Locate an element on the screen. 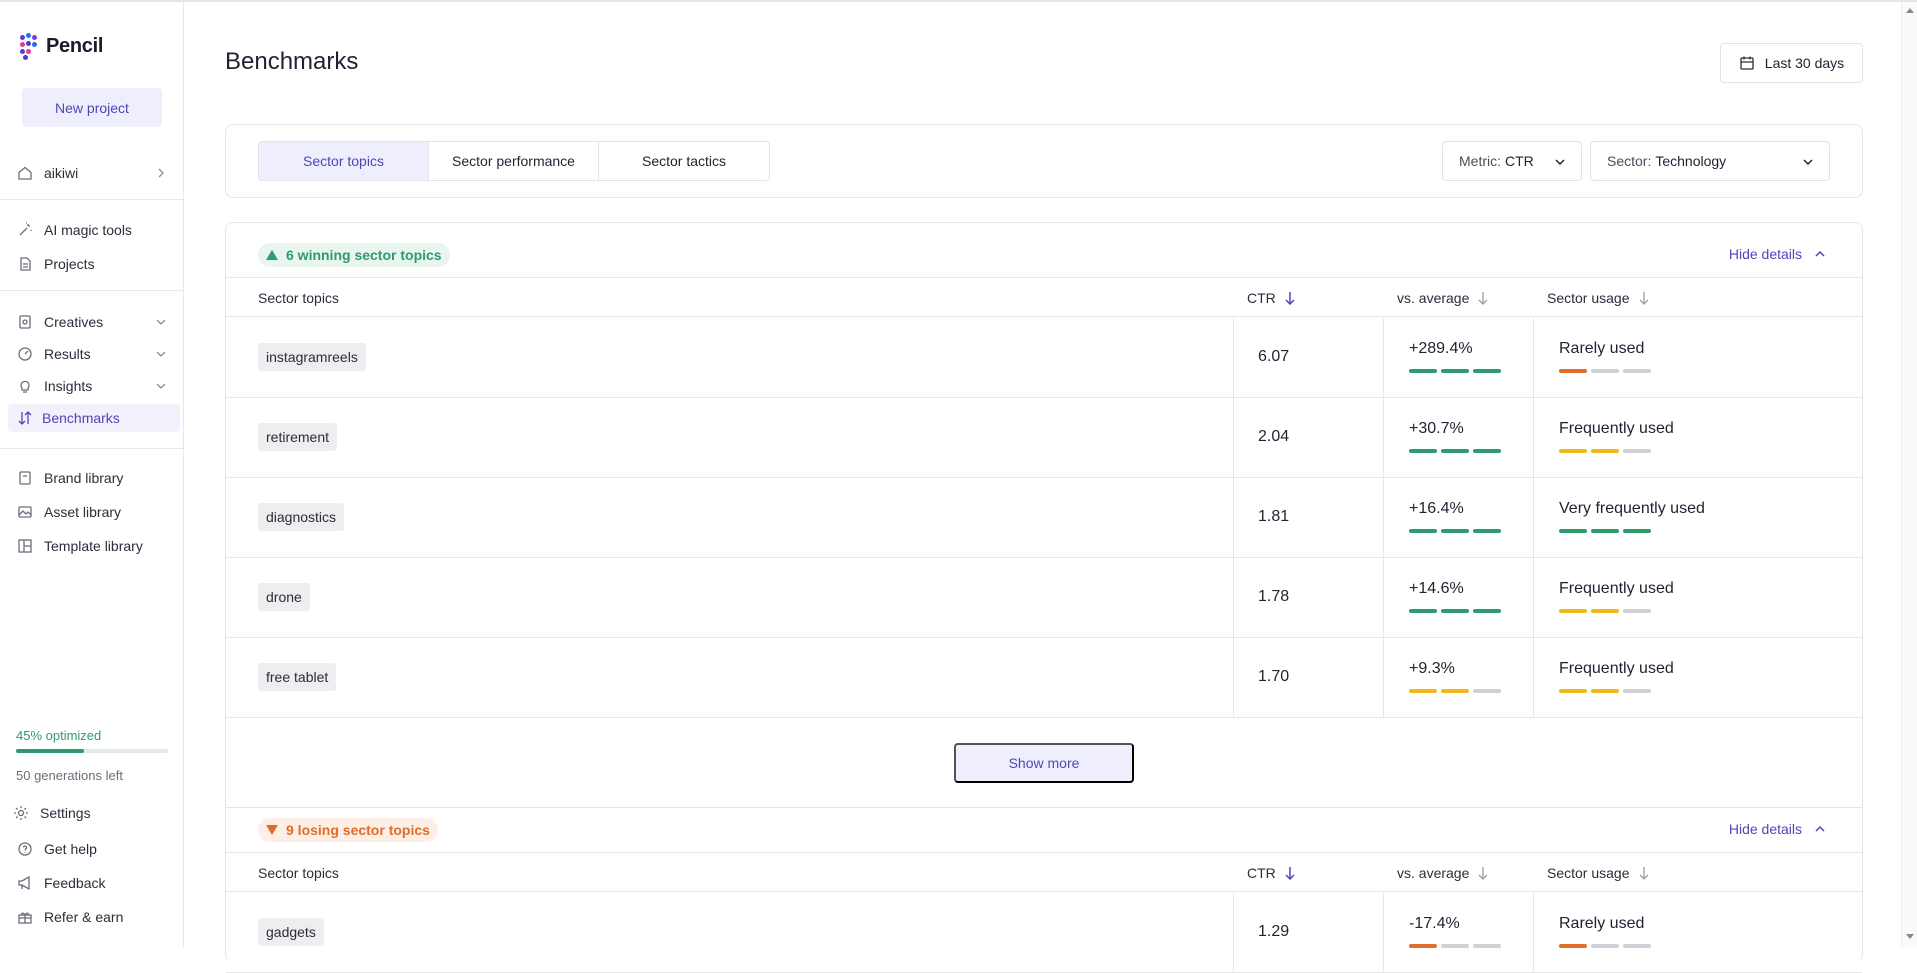 The image size is (1917, 973). metric-select: Metric: CTR is located at coordinates (1512, 161).